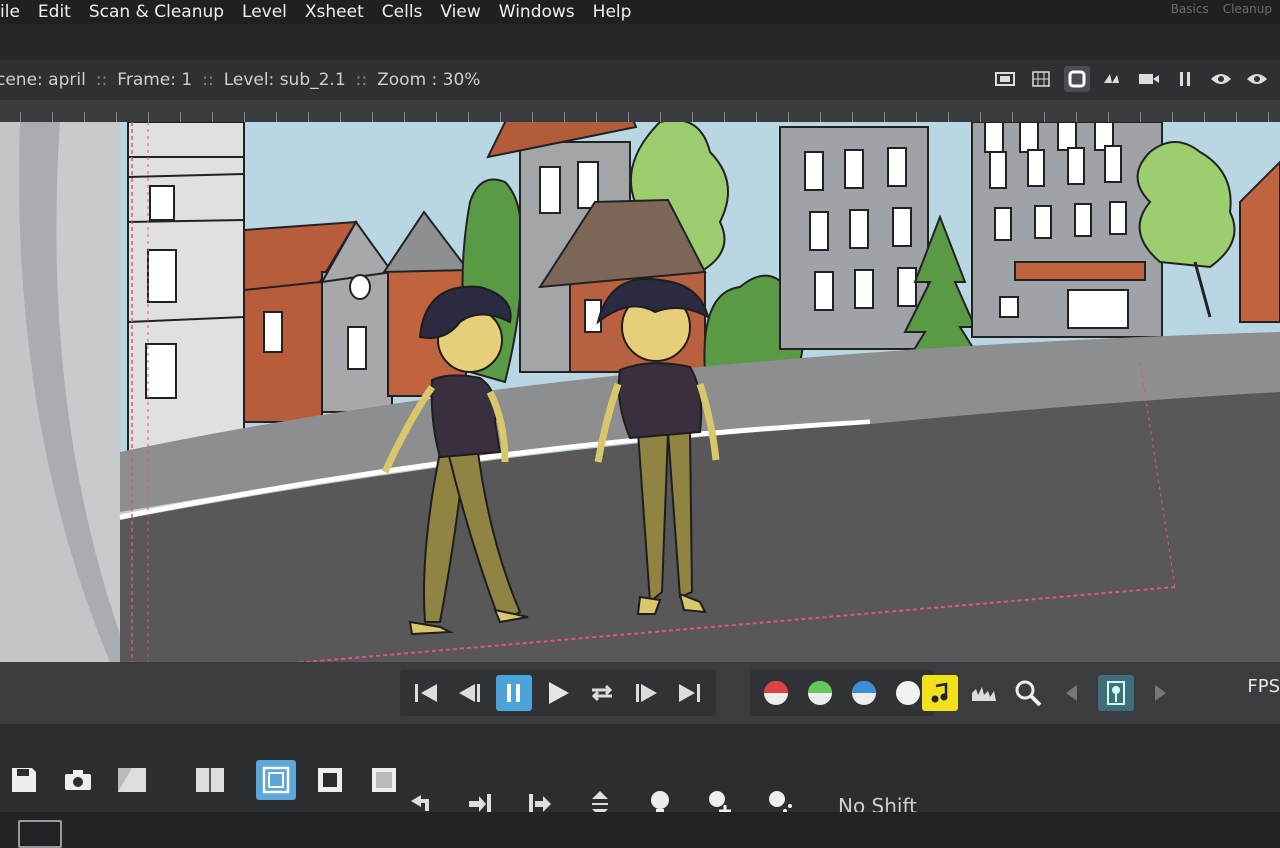  I want to click on camera-view-icon, so click(1077, 79).